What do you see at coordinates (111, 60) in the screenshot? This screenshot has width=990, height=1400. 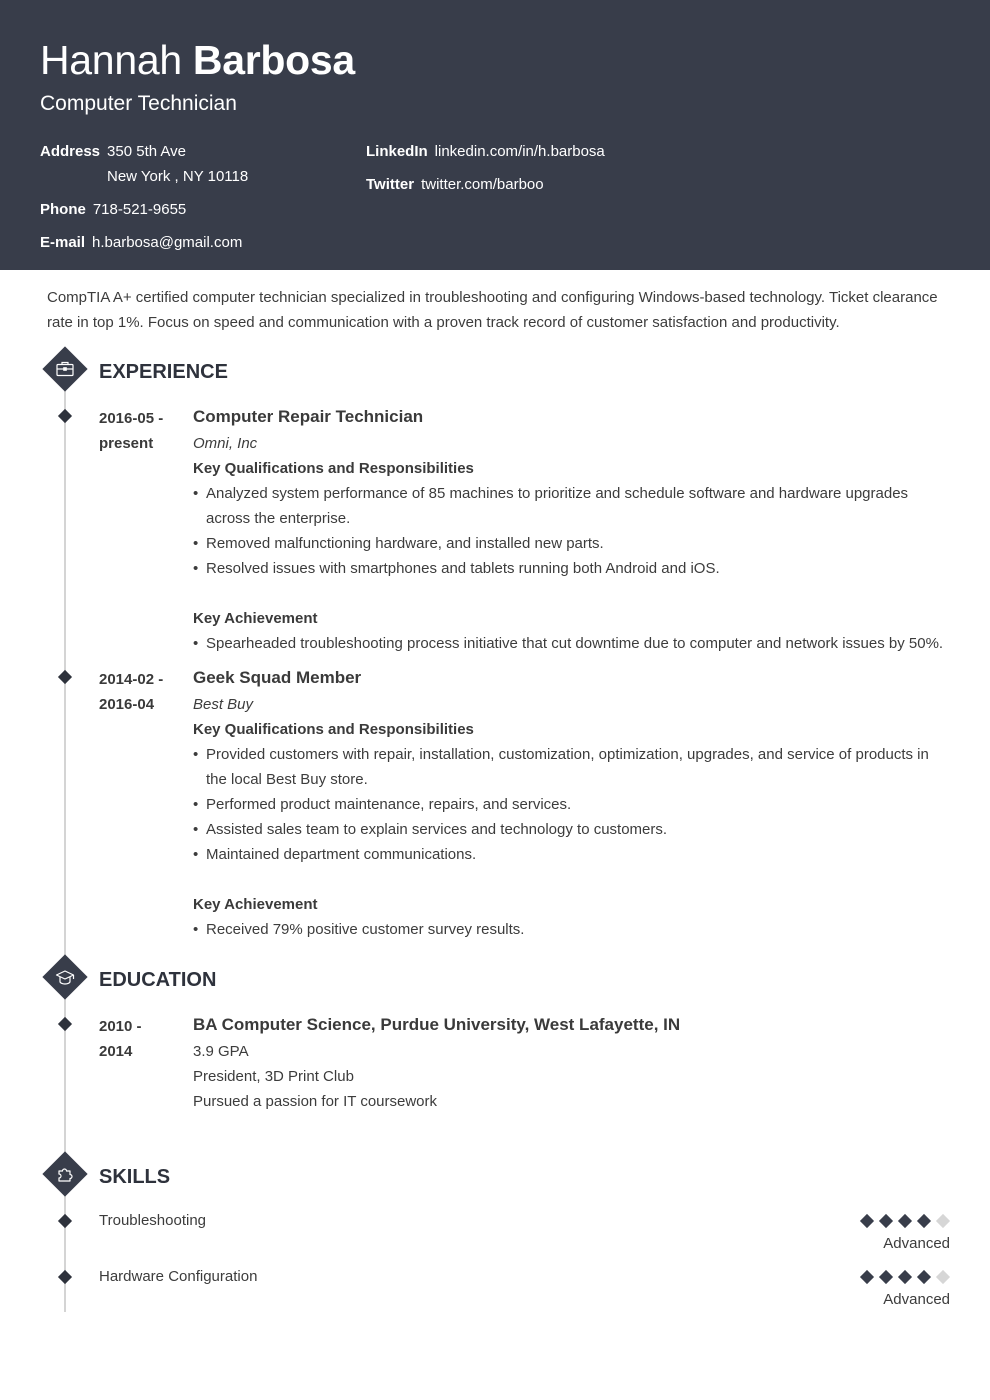 I see `first-name: Hannah` at bounding box center [111, 60].